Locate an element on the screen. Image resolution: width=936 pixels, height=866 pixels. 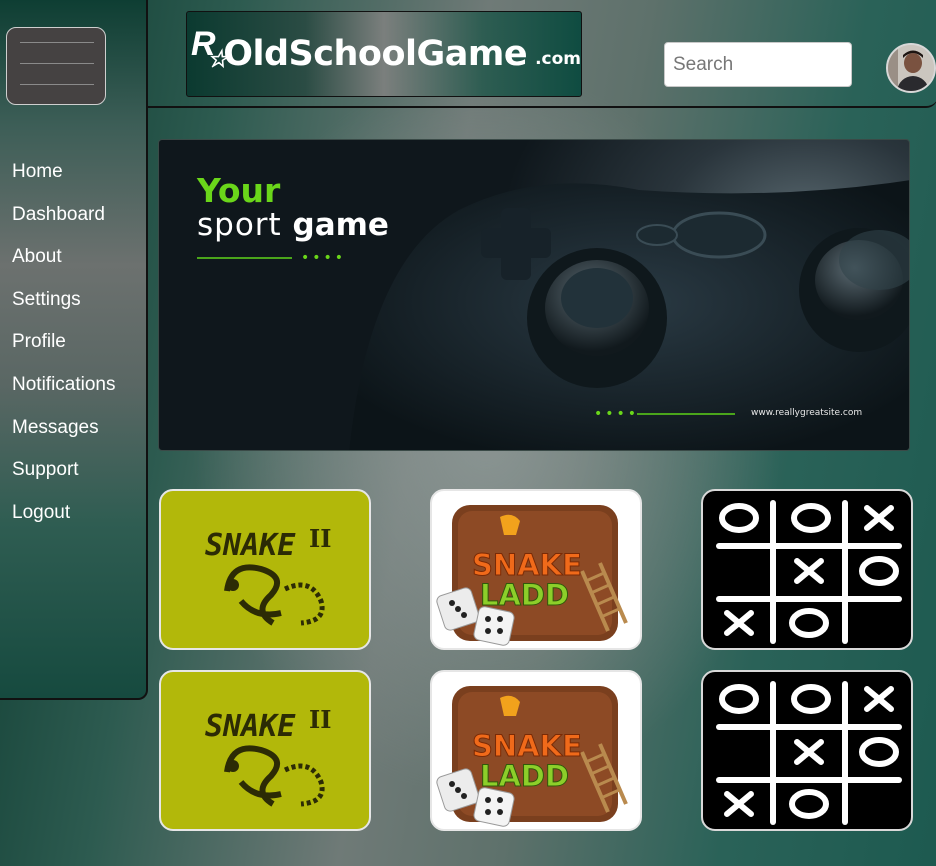
sidebar-item-messages: Messages is located at coordinates (64, 435).